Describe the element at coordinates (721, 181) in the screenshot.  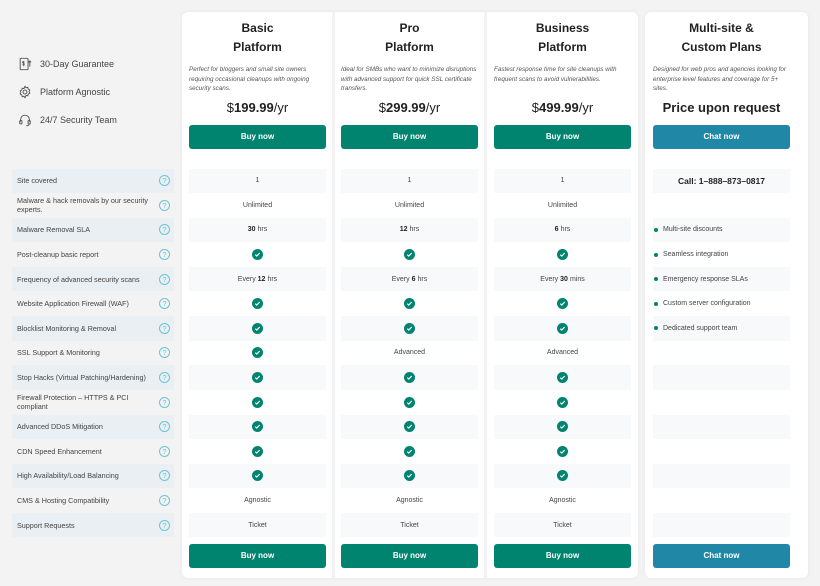
I see `phone-number: Call: 1–888–873–0817` at that location.